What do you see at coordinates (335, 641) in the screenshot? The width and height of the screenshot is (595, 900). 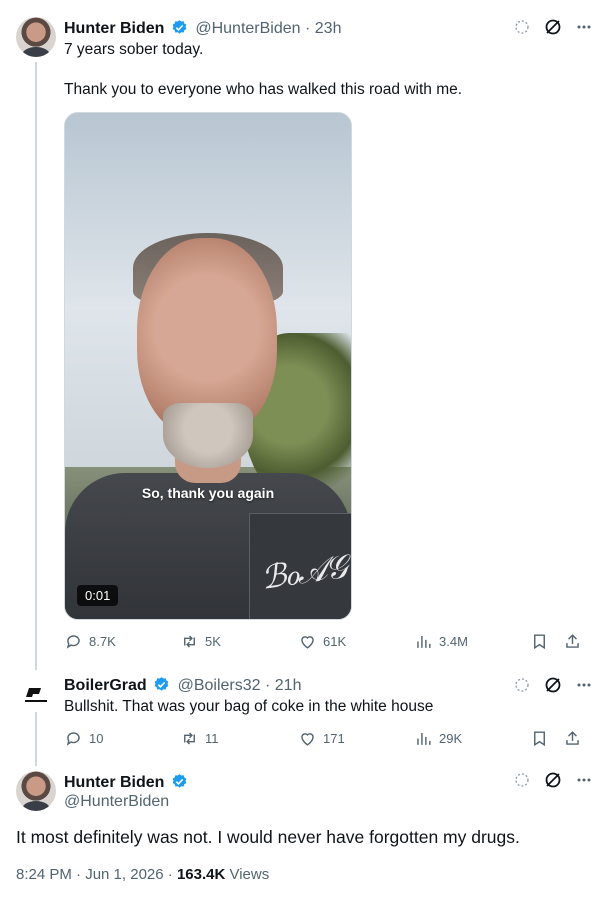 I see `like-count: 61K` at bounding box center [335, 641].